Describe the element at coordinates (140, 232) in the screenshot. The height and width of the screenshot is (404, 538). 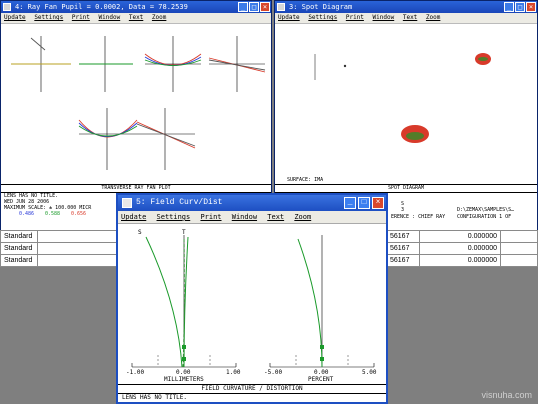
I see `legend-s: S` at that location.